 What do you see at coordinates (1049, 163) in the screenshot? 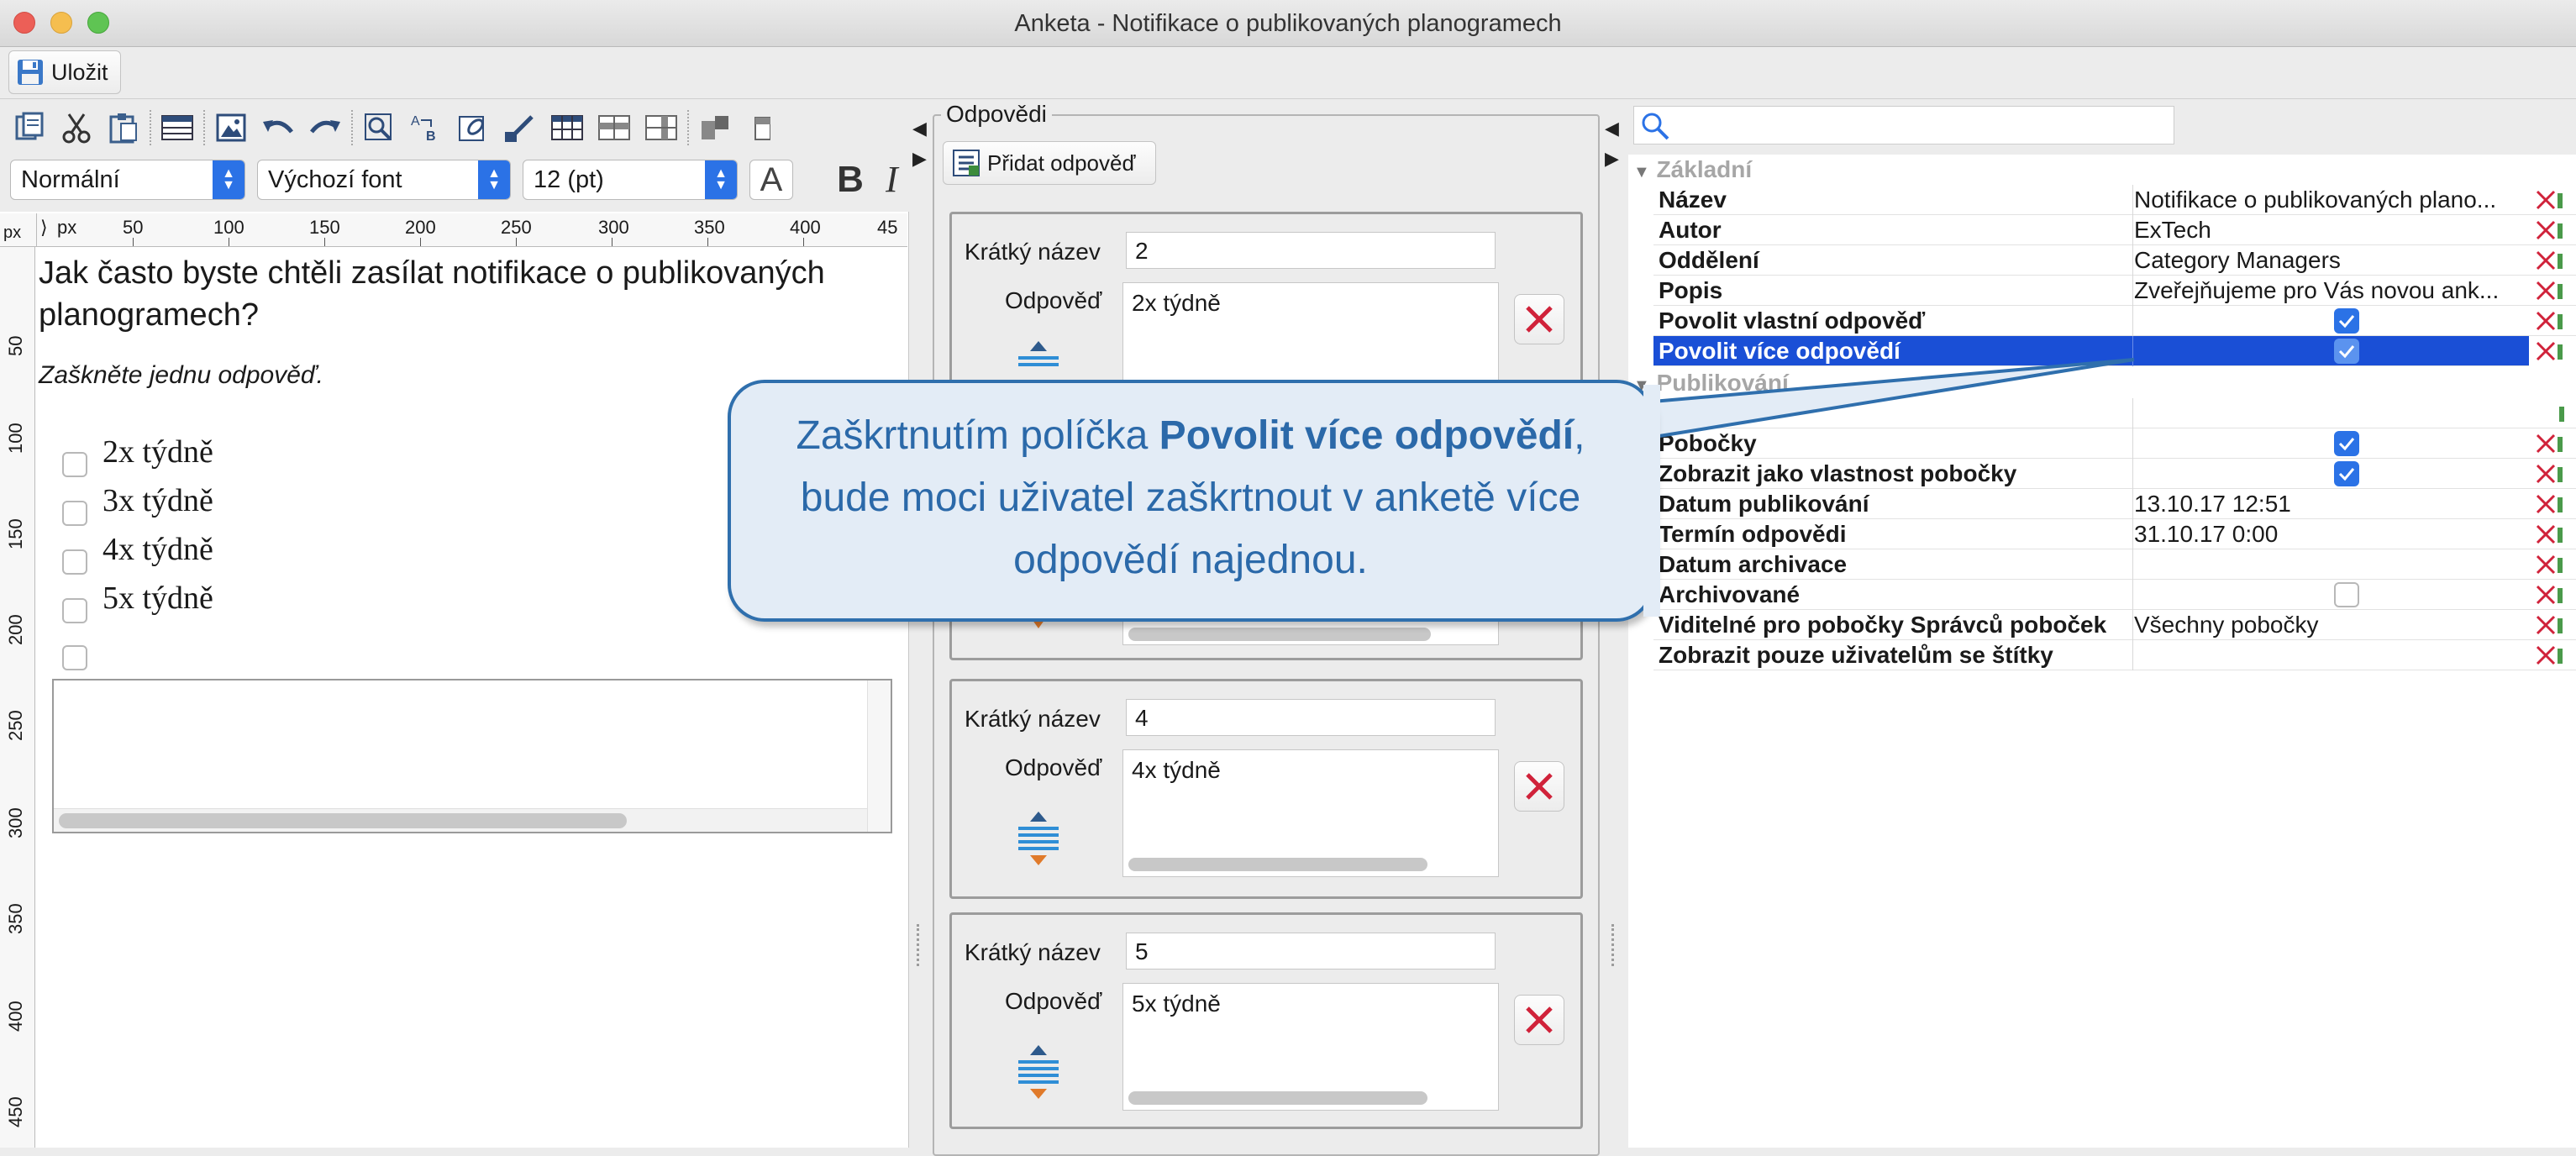
I see `add-answer-button: Přidat odpověď` at bounding box center [1049, 163].